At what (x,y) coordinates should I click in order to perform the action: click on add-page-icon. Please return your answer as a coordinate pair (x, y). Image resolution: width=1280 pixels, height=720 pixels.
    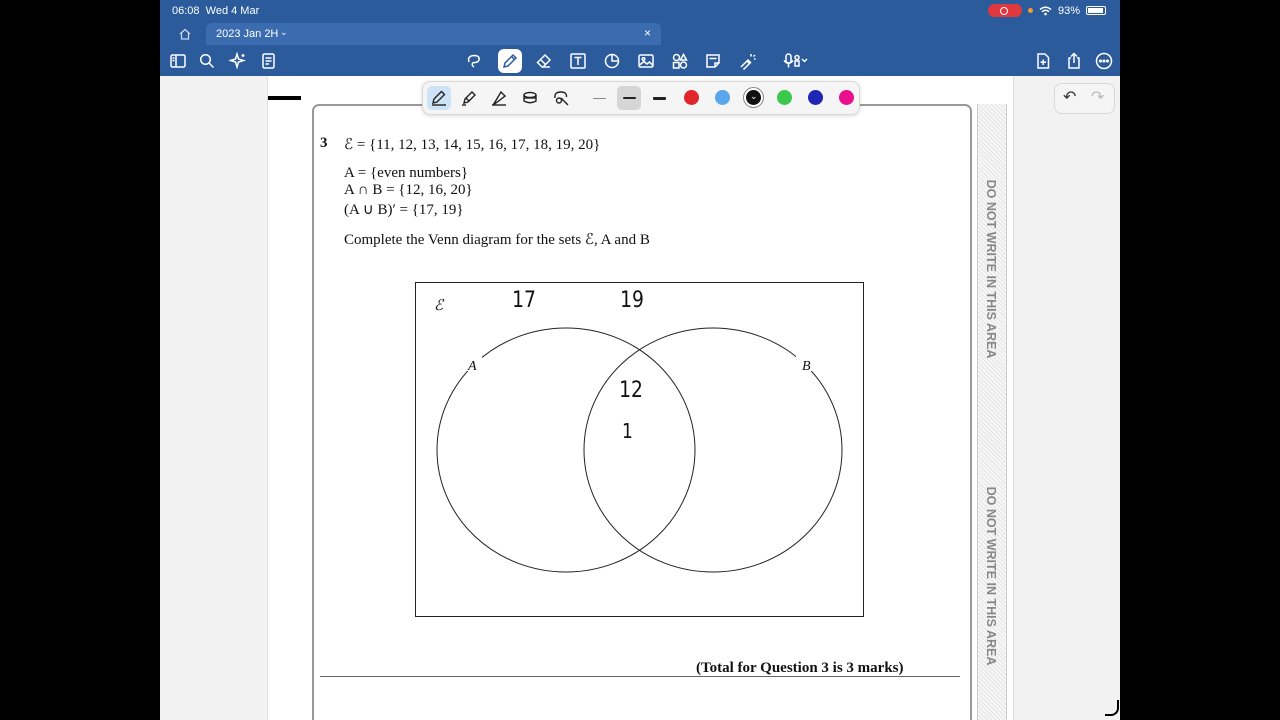
    Looking at the image, I should click on (1043, 61).